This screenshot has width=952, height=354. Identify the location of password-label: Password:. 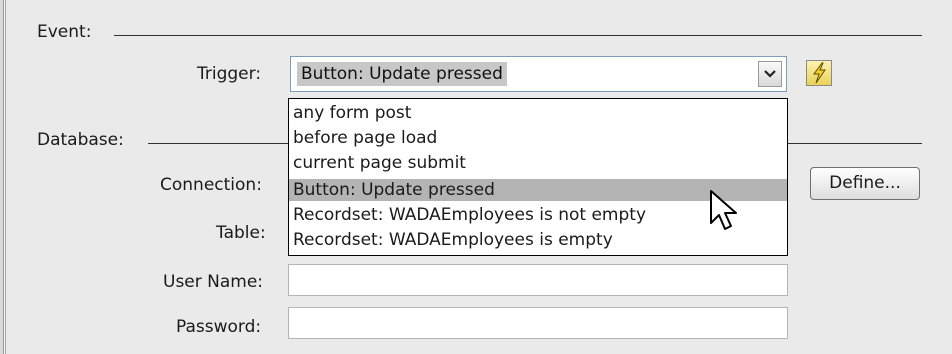
(219, 327).